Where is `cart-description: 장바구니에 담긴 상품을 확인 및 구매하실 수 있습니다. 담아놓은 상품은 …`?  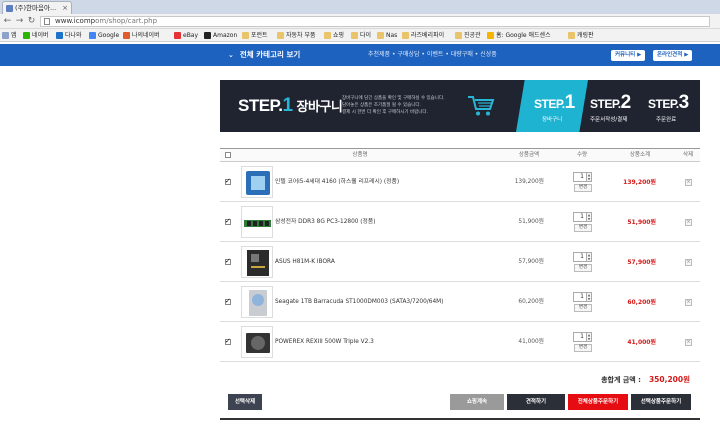
cart-description: 장바구니에 담긴 상품을 확인 및 구매하실 수 있습니다. 담아놓은 상품은 … is located at coordinates (393, 105).